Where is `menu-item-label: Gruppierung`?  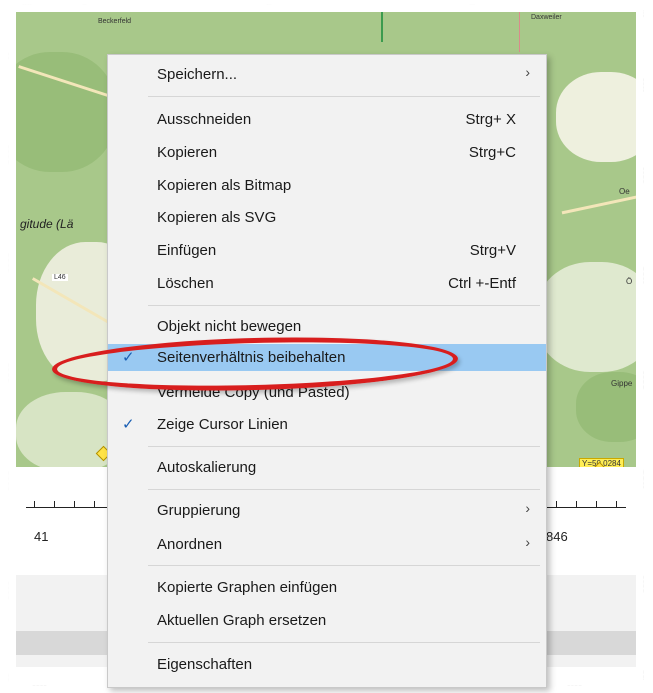 menu-item-label: Gruppierung is located at coordinates (199, 510).